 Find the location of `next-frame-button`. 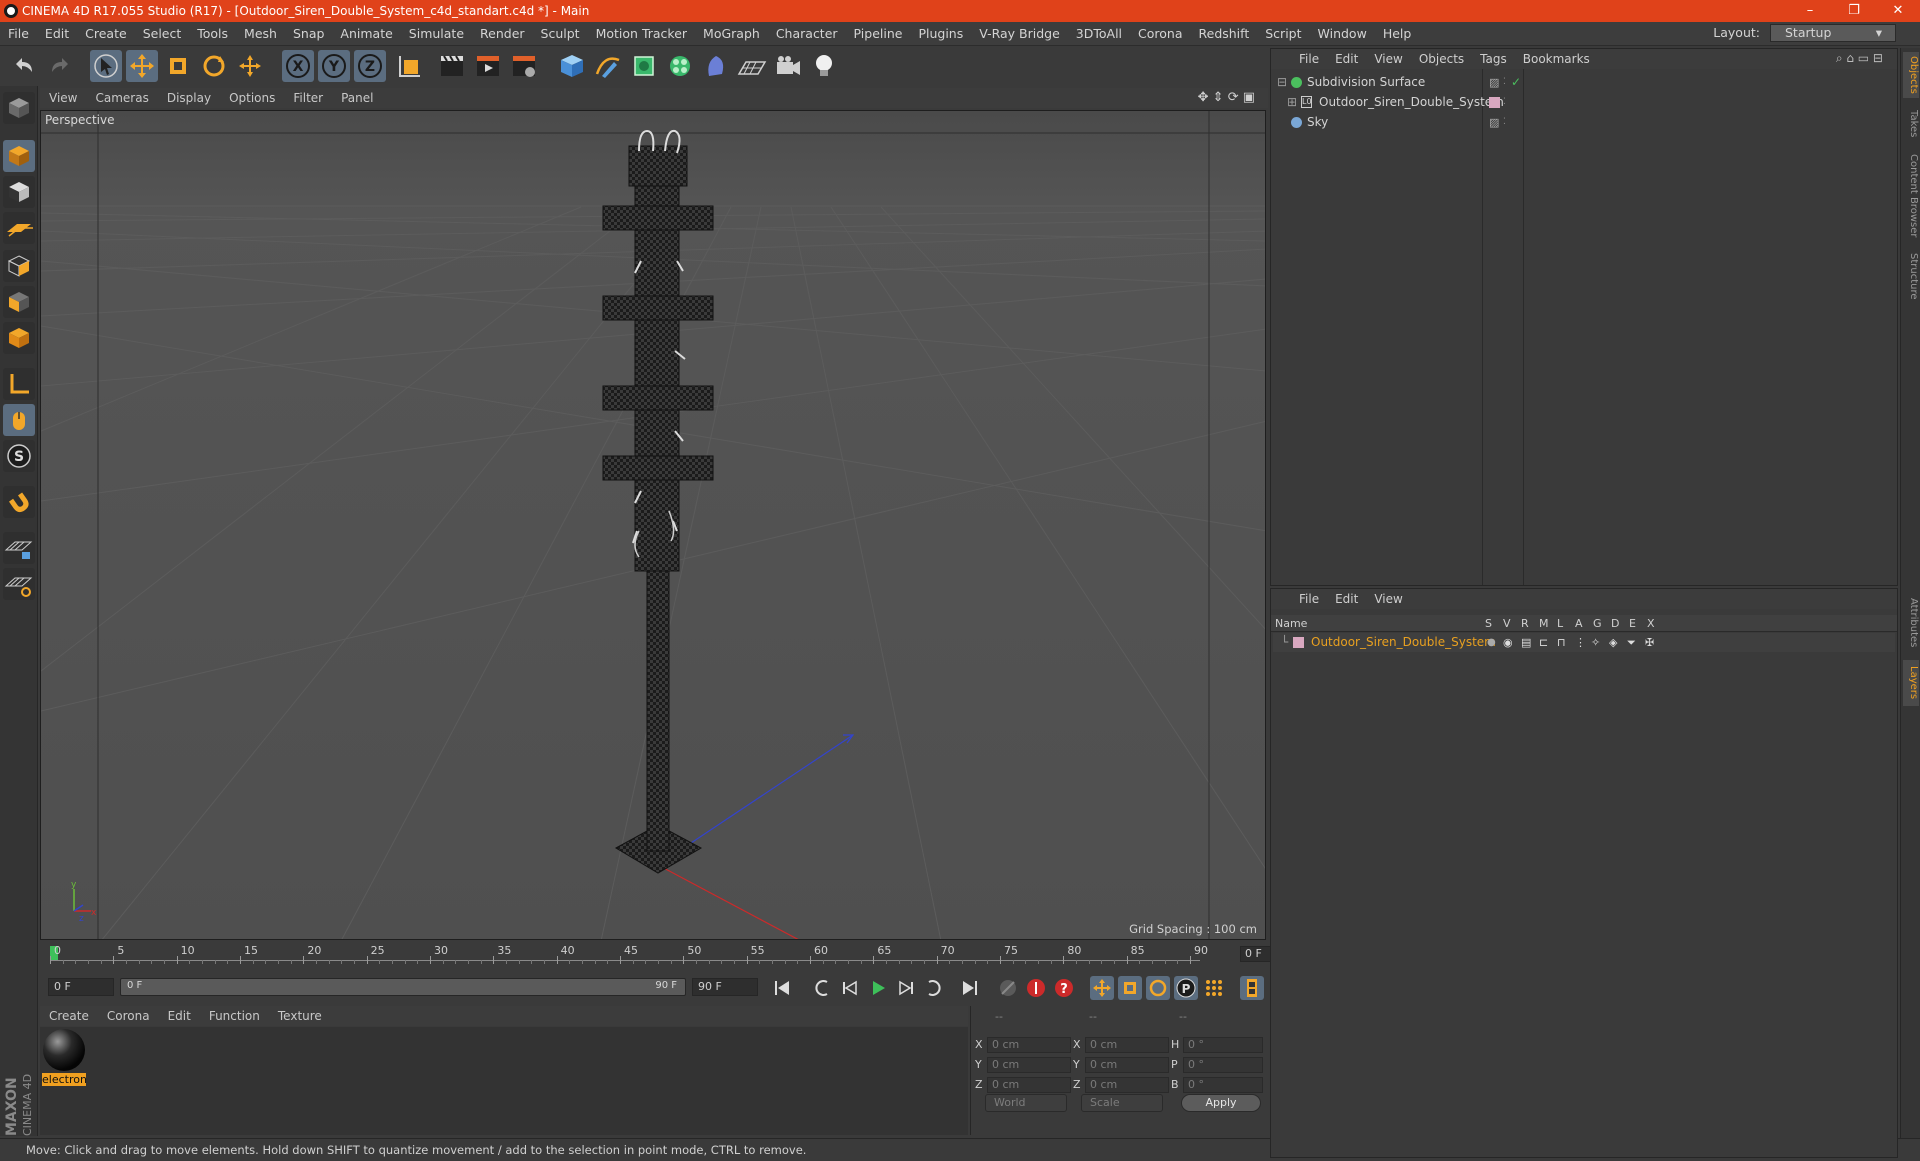

next-frame-button is located at coordinates (906, 988).